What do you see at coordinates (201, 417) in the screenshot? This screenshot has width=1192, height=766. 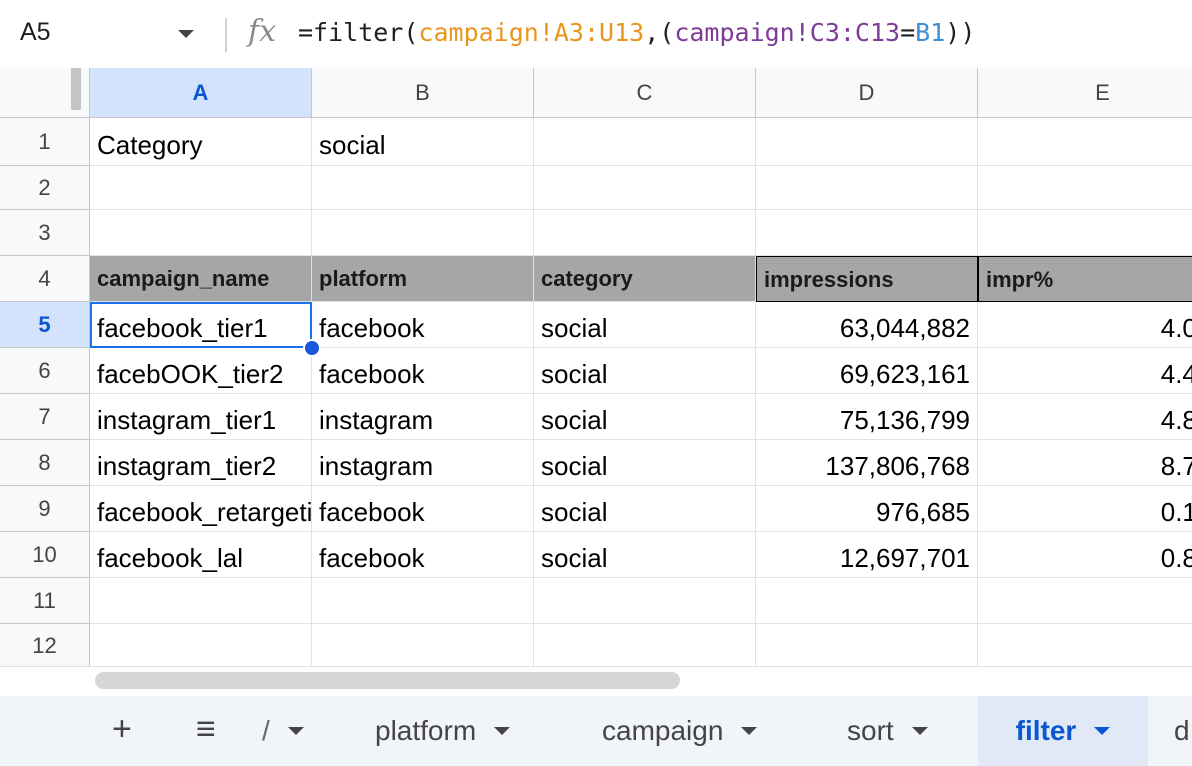 I see `cell-a7: instagram_tier1` at bounding box center [201, 417].